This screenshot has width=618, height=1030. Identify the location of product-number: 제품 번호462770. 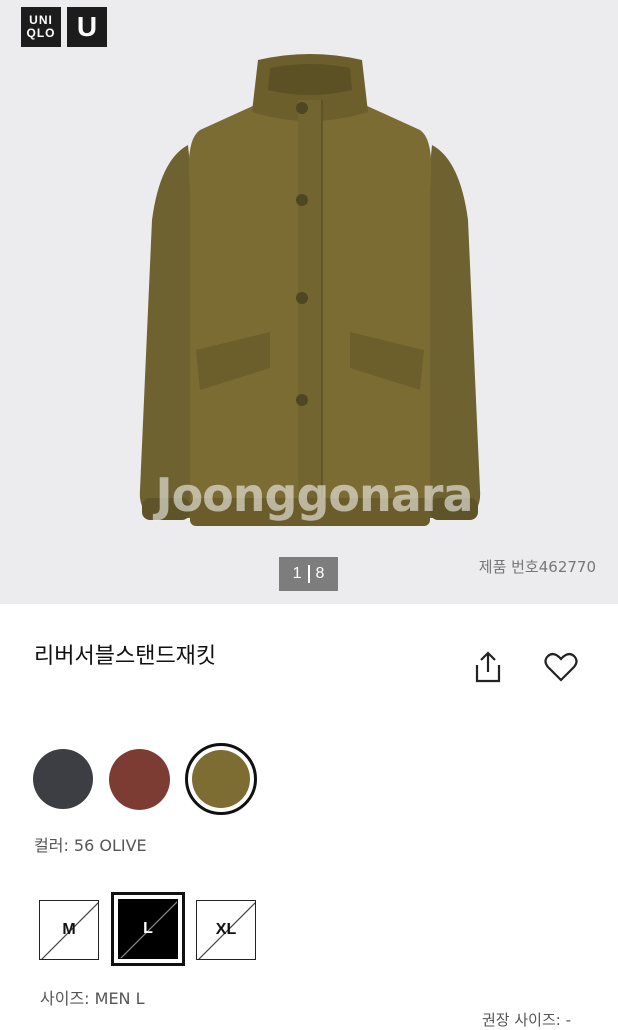
(537, 567).